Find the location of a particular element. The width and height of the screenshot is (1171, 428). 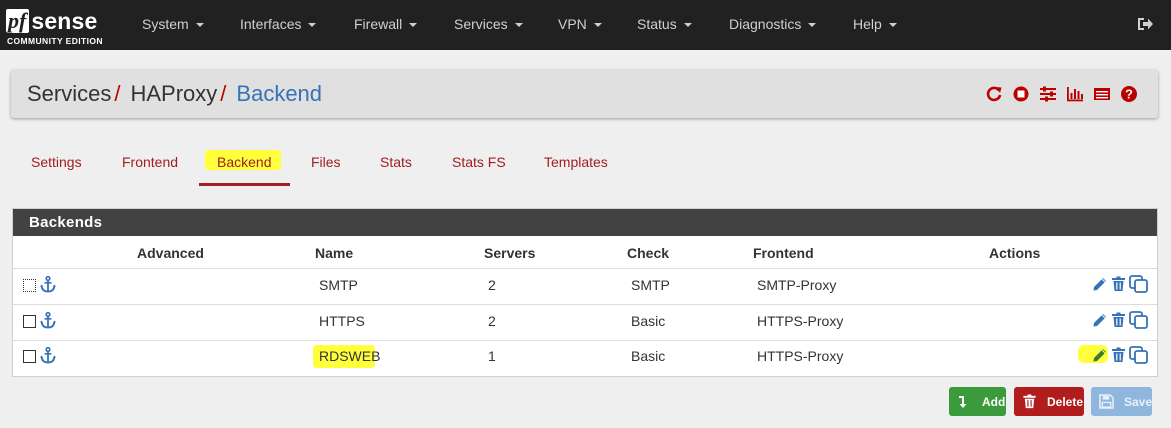

log-icon is located at coordinates (1102, 94).